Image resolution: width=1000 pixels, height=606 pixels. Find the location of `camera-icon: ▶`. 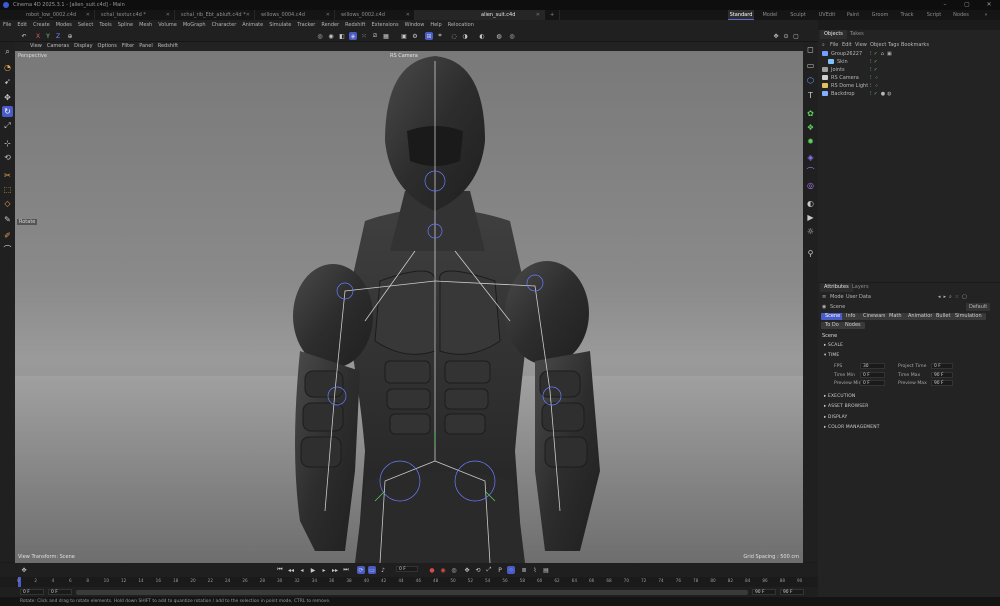

camera-icon: ▶ is located at coordinates (810, 217).